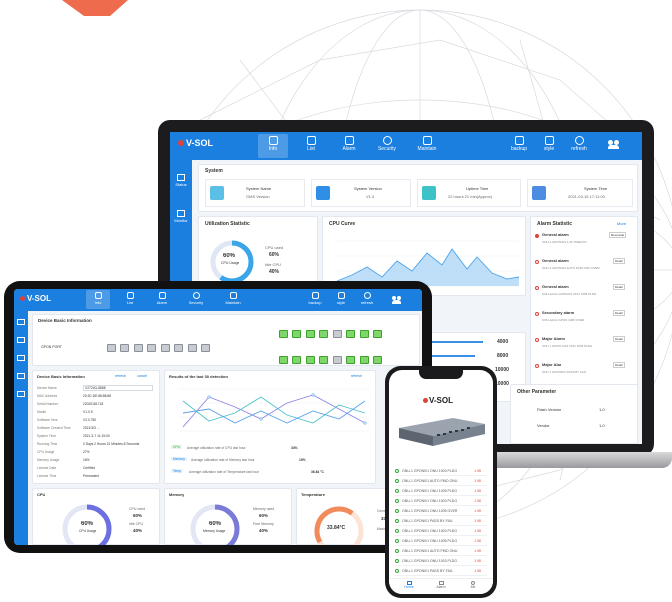  Describe the element at coordinates (621, 223) in the screenshot. I see `alarm-more-link: More` at that location.